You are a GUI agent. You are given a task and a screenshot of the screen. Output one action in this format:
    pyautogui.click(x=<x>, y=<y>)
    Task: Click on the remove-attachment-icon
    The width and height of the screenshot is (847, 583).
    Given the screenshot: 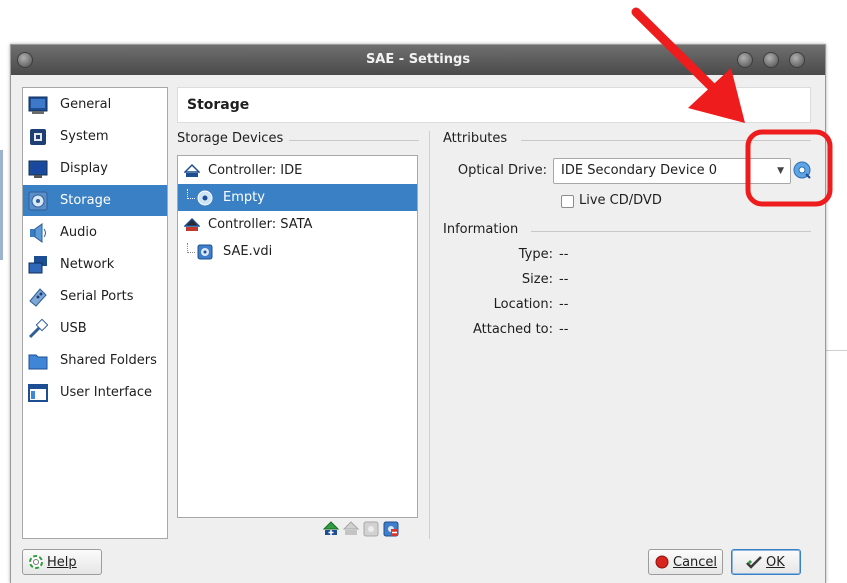 What is the action you would take?
    pyautogui.click(x=391, y=529)
    